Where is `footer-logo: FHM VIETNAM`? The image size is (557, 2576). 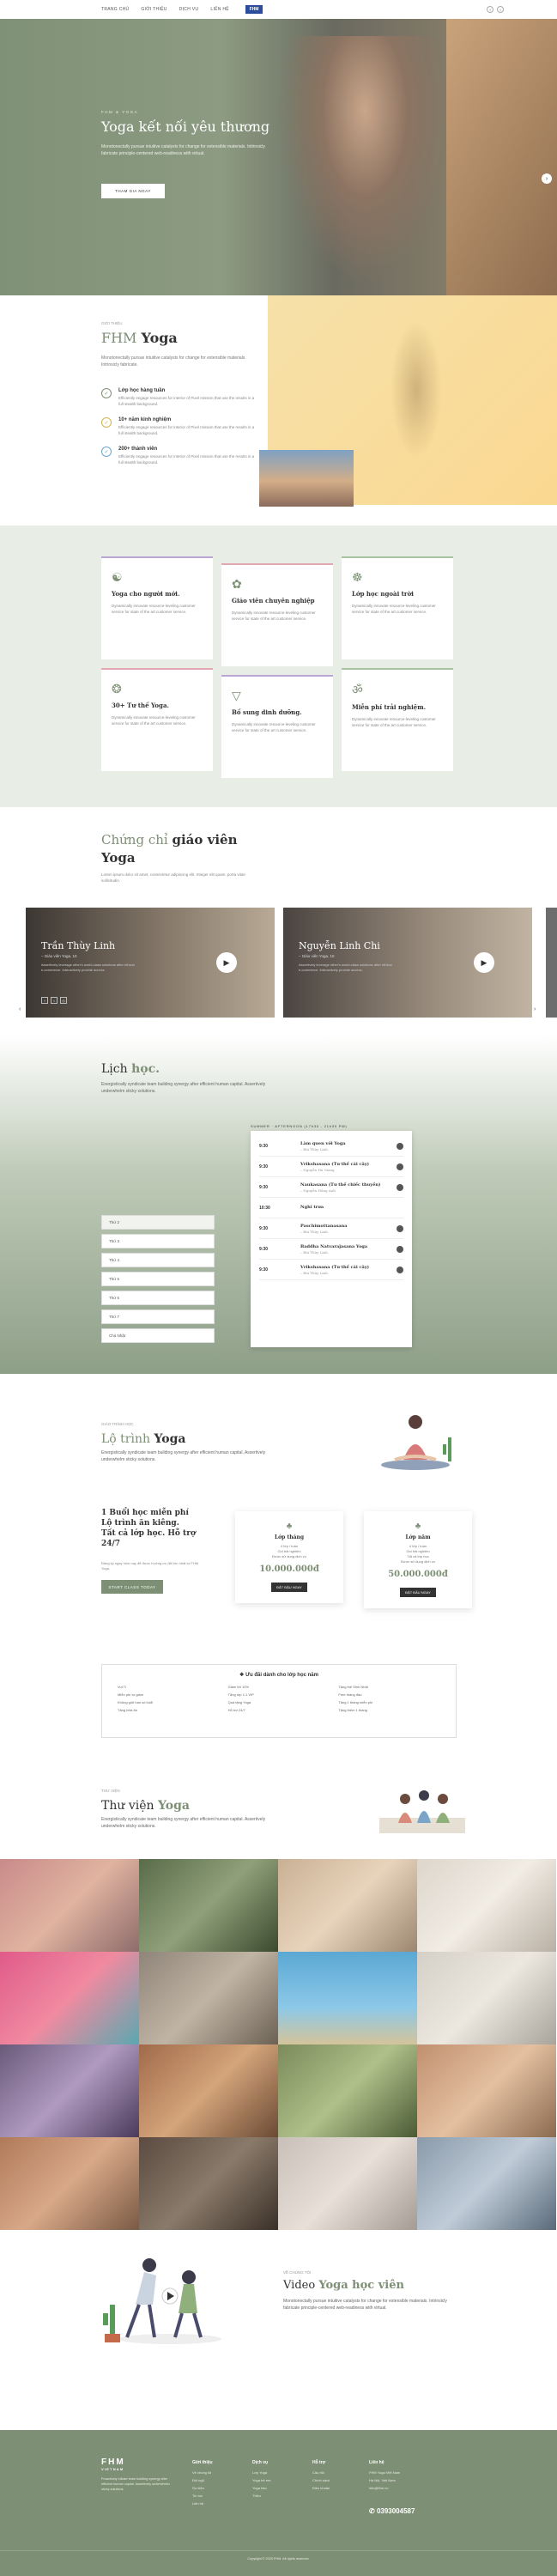
footer-logo: FHM VIETNAM is located at coordinates (113, 2464).